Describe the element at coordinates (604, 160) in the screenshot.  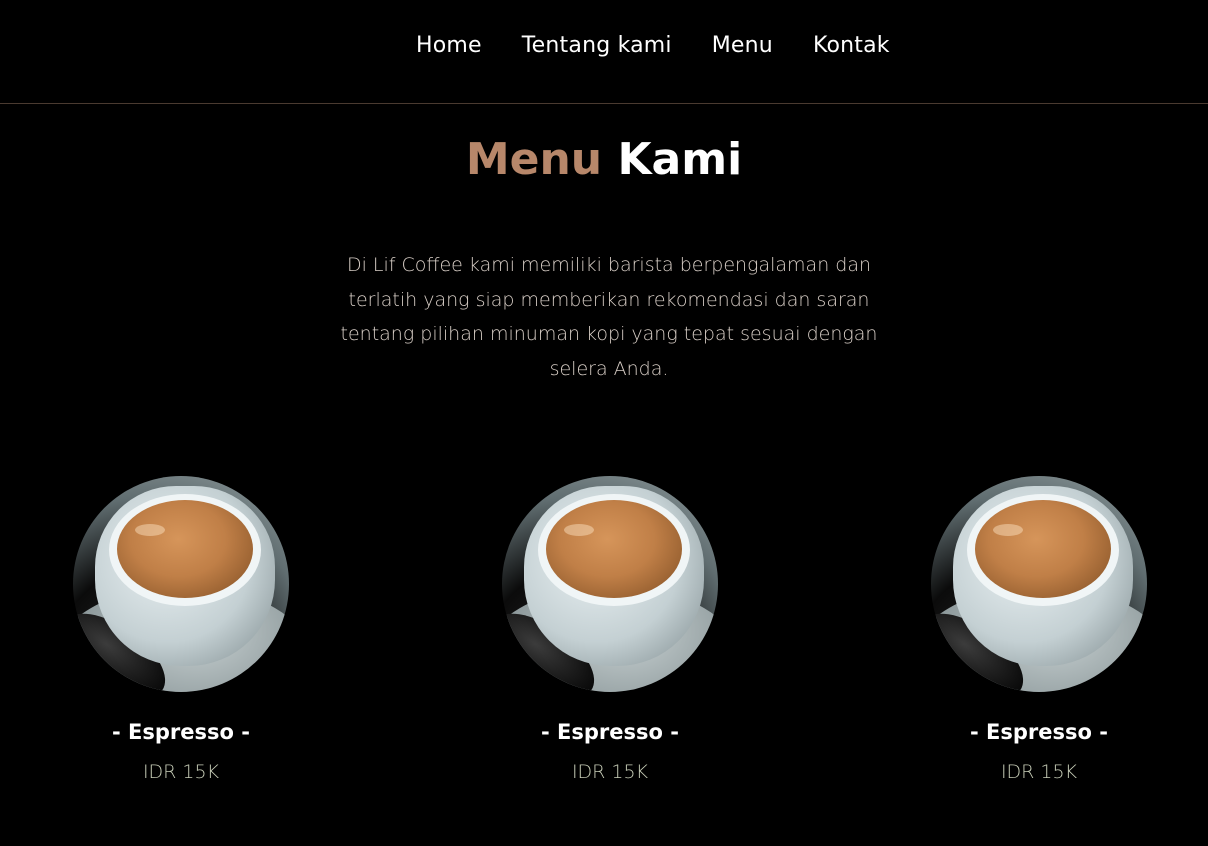
I see `section-title: Menu Kami` at that location.